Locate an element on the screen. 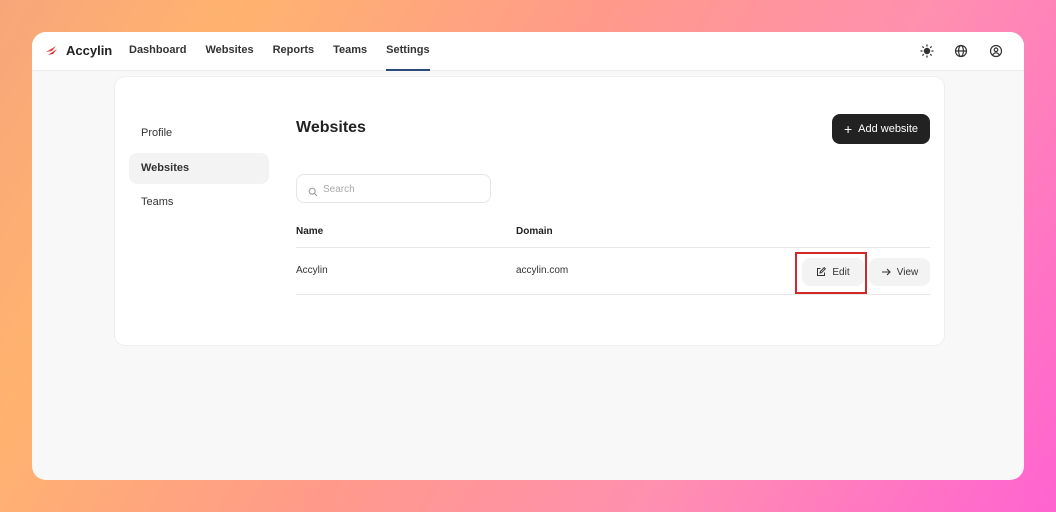  arrow-right-icon is located at coordinates (886, 272).